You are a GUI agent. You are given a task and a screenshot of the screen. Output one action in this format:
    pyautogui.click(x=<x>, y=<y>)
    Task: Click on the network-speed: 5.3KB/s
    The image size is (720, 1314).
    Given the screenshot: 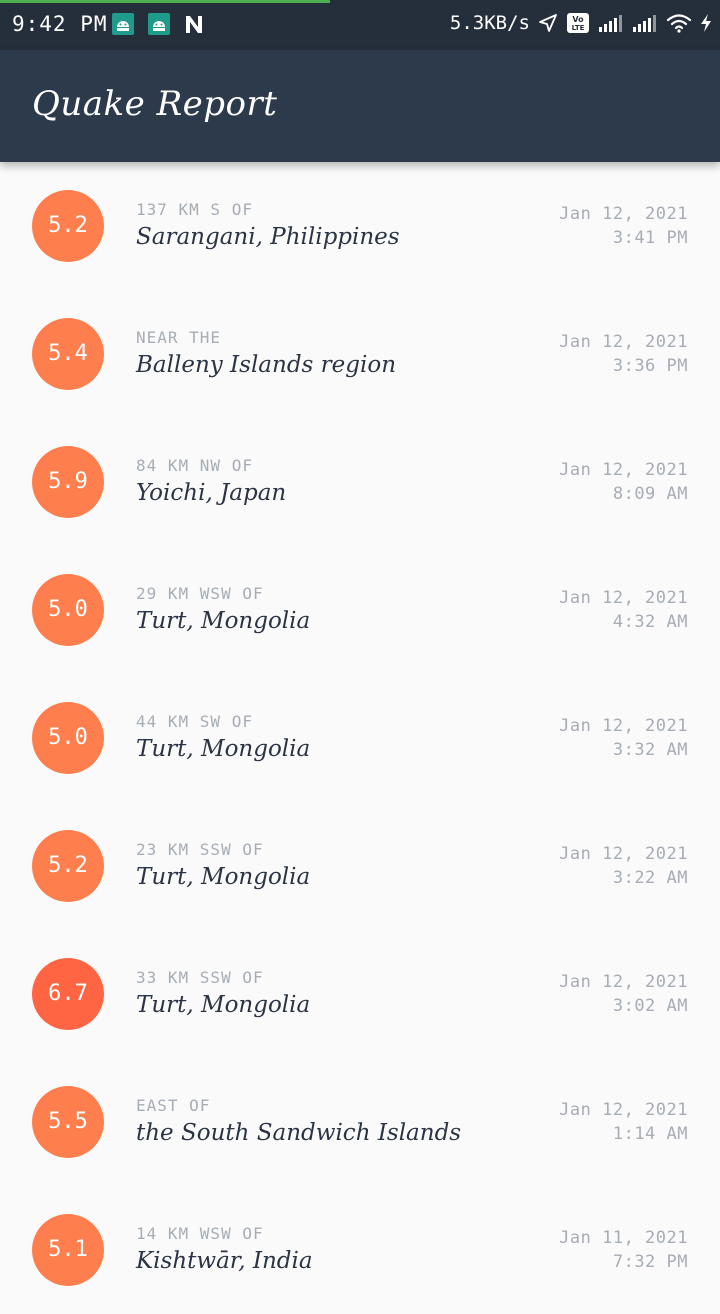 What is the action you would take?
    pyautogui.click(x=489, y=23)
    